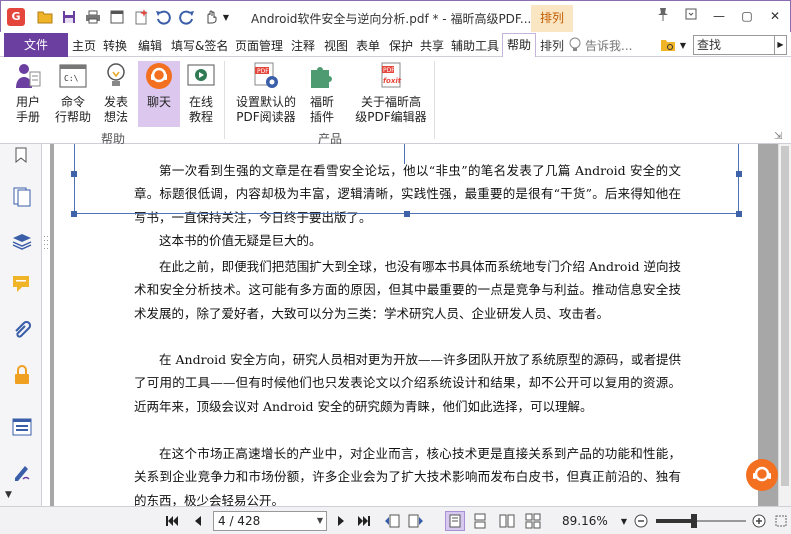 This screenshot has height=534, width=791. What do you see at coordinates (150, 45) in the screenshot?
I see `tab-edit: 编辑` at bounding box center [150, 45].